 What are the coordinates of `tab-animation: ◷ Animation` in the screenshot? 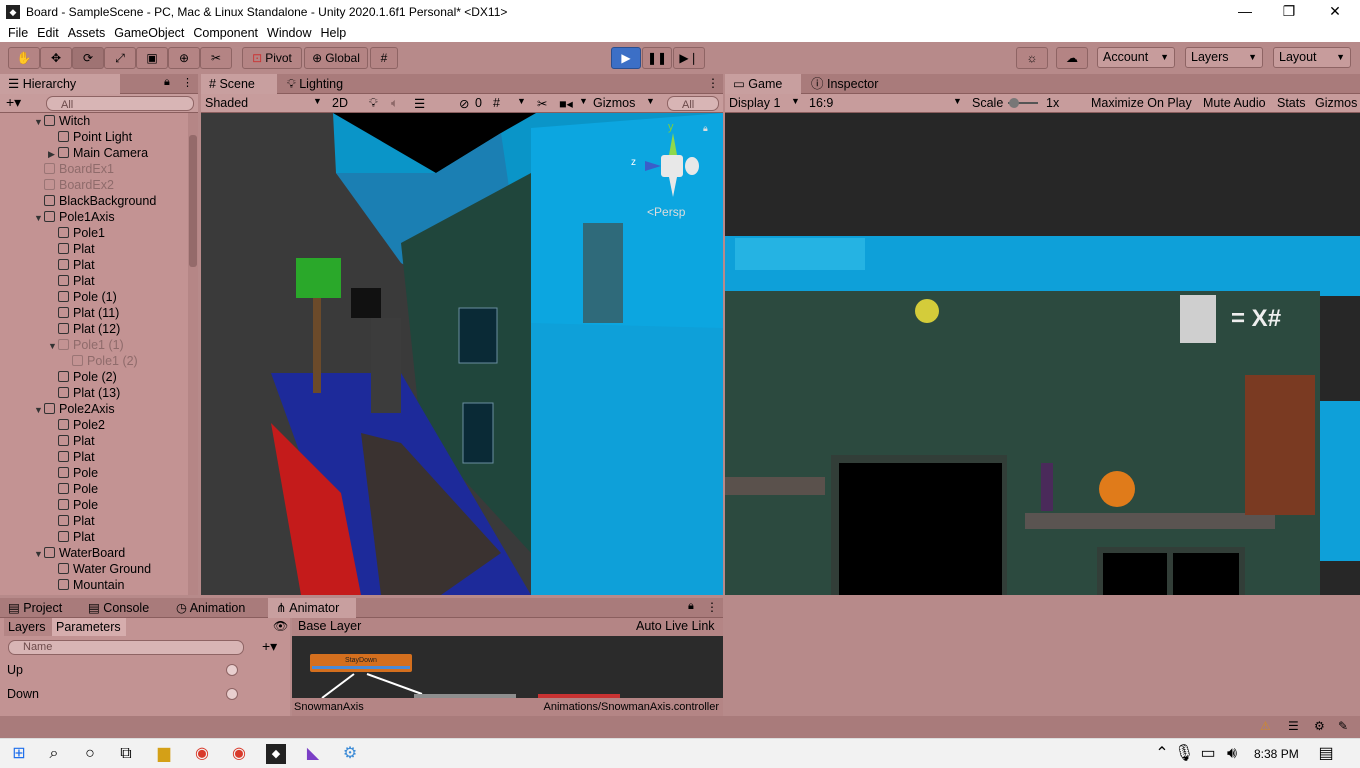 It's located at (214, 608).